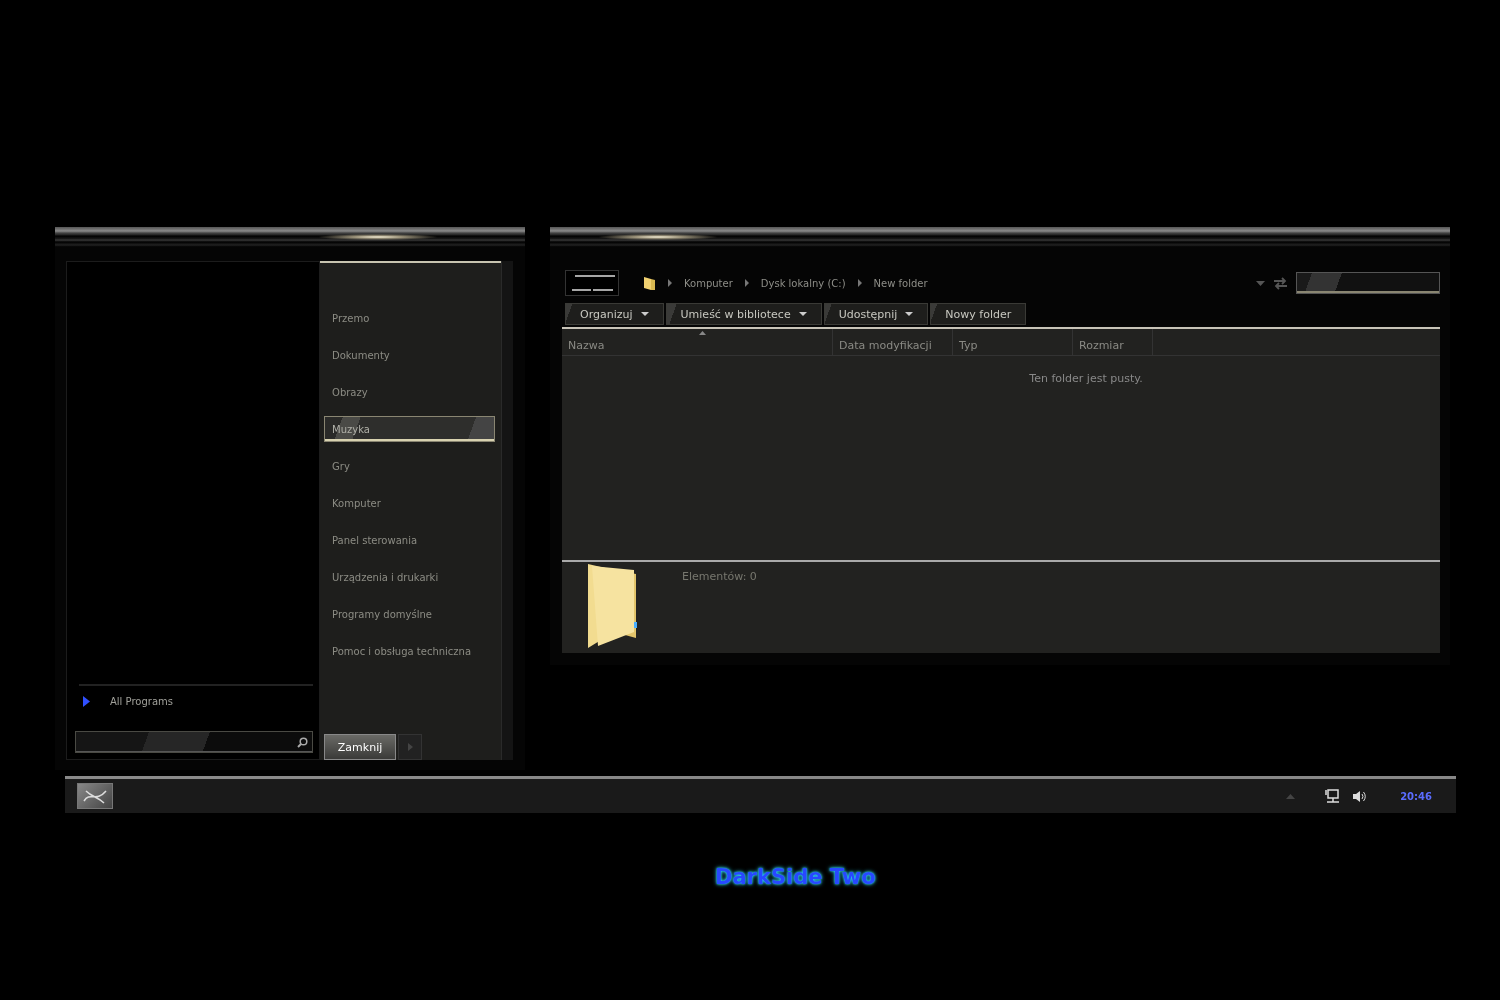 Image resolution: width=1500 pixels, height=1000 pixels. I want to click on menu-item: Programy domyślne, so click(409, 614).